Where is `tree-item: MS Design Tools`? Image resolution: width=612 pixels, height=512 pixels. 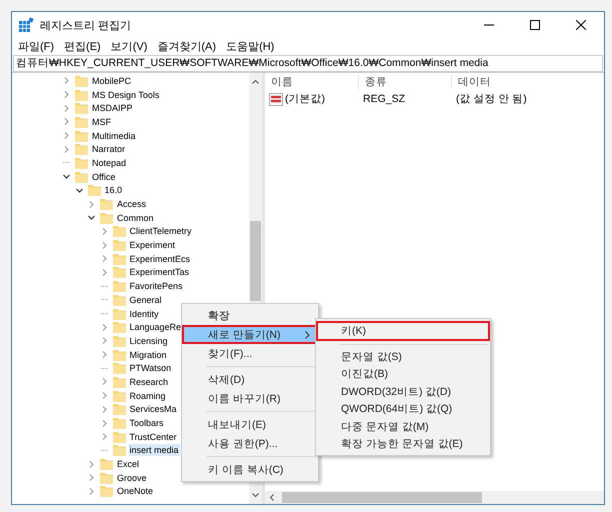 tree-item: MS Design Tools is located at coordinates (125, 94).